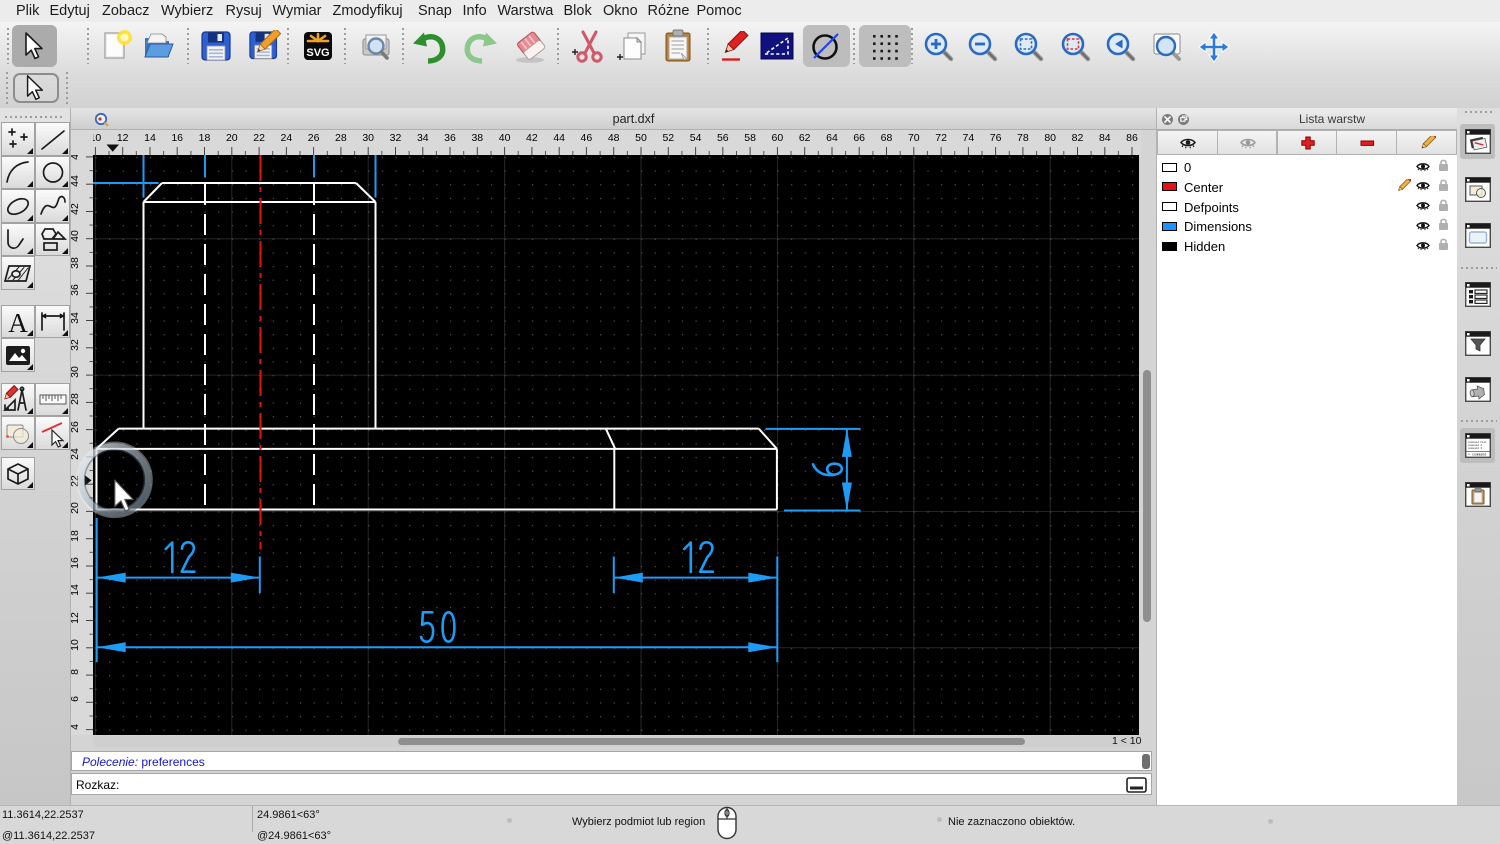 This screenshot has width=1500, height=844. Describe the element at coordinates (317, 53) in the screenshot. I see `svg-text: SVG` at that location.